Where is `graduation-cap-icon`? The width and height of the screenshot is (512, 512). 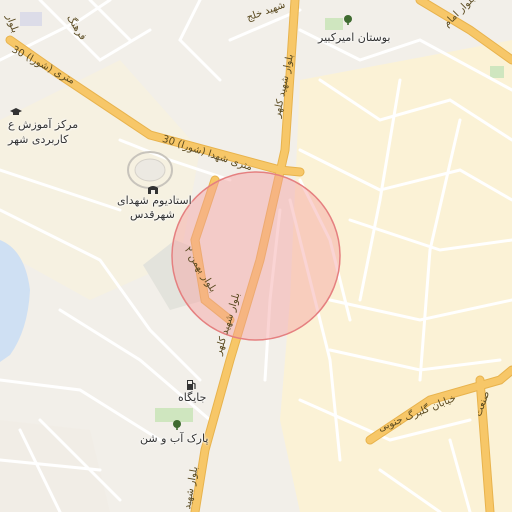 graduation-cap-icon is located at coordinates (16, 111).